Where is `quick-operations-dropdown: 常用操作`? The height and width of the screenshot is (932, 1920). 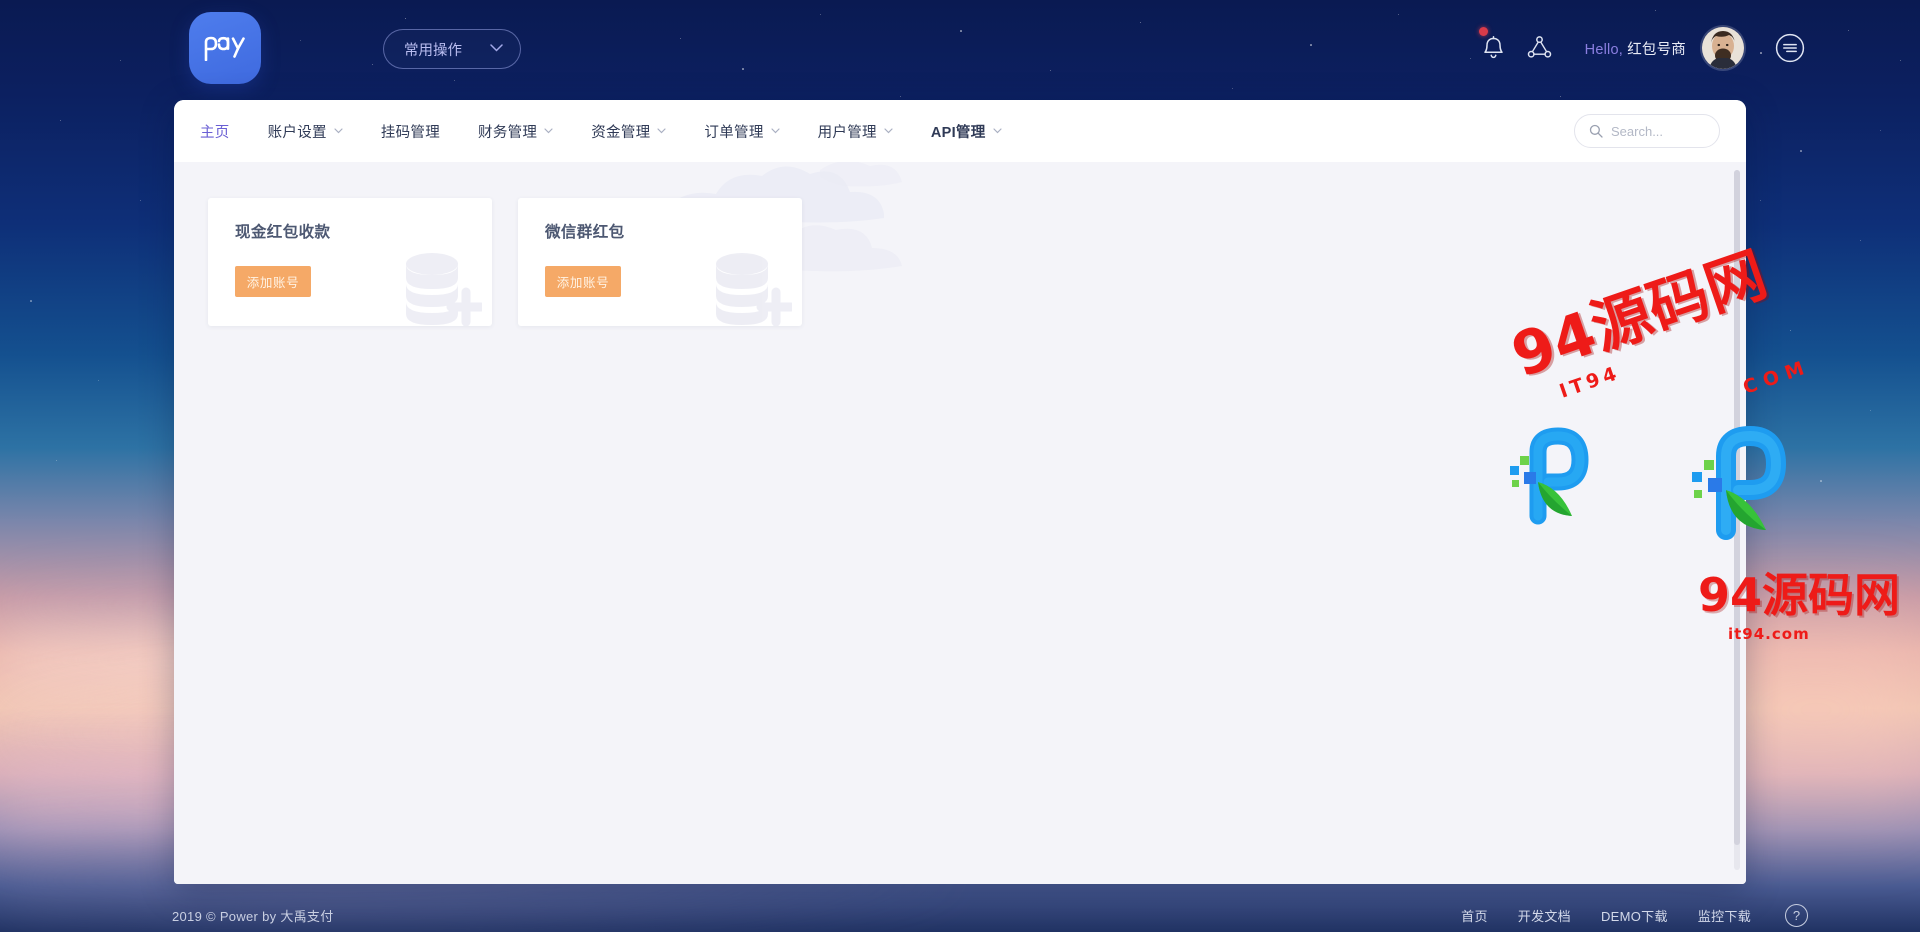
quick-operations-dropdown: 常用操作 is located at coordinates (452, 49).